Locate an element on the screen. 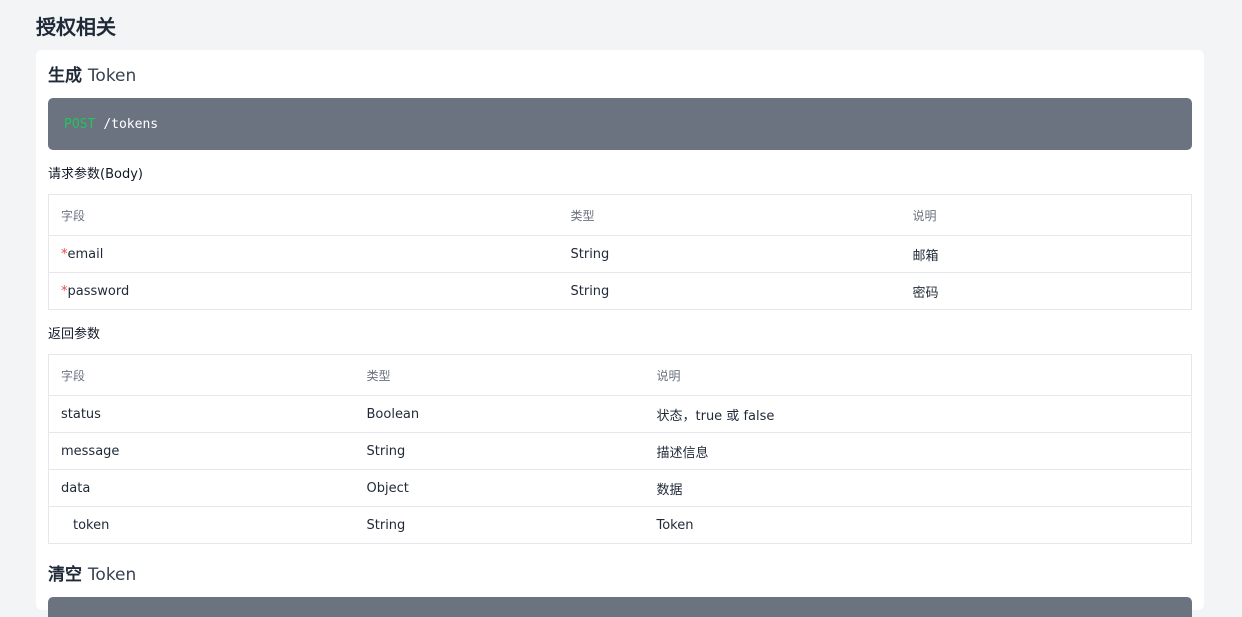  table-row: *email String 邮箱 is located at coordinates (620, 254).